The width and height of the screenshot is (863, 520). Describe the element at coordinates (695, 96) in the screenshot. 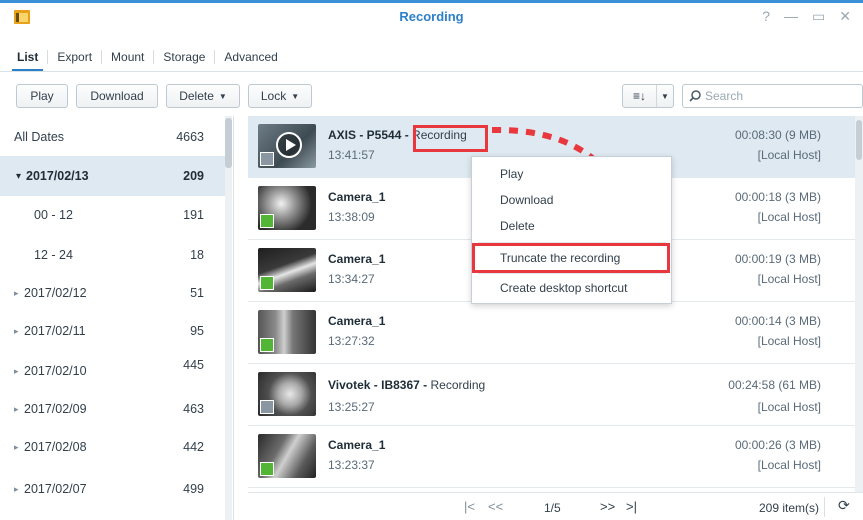

I see `search-icon` at that location.